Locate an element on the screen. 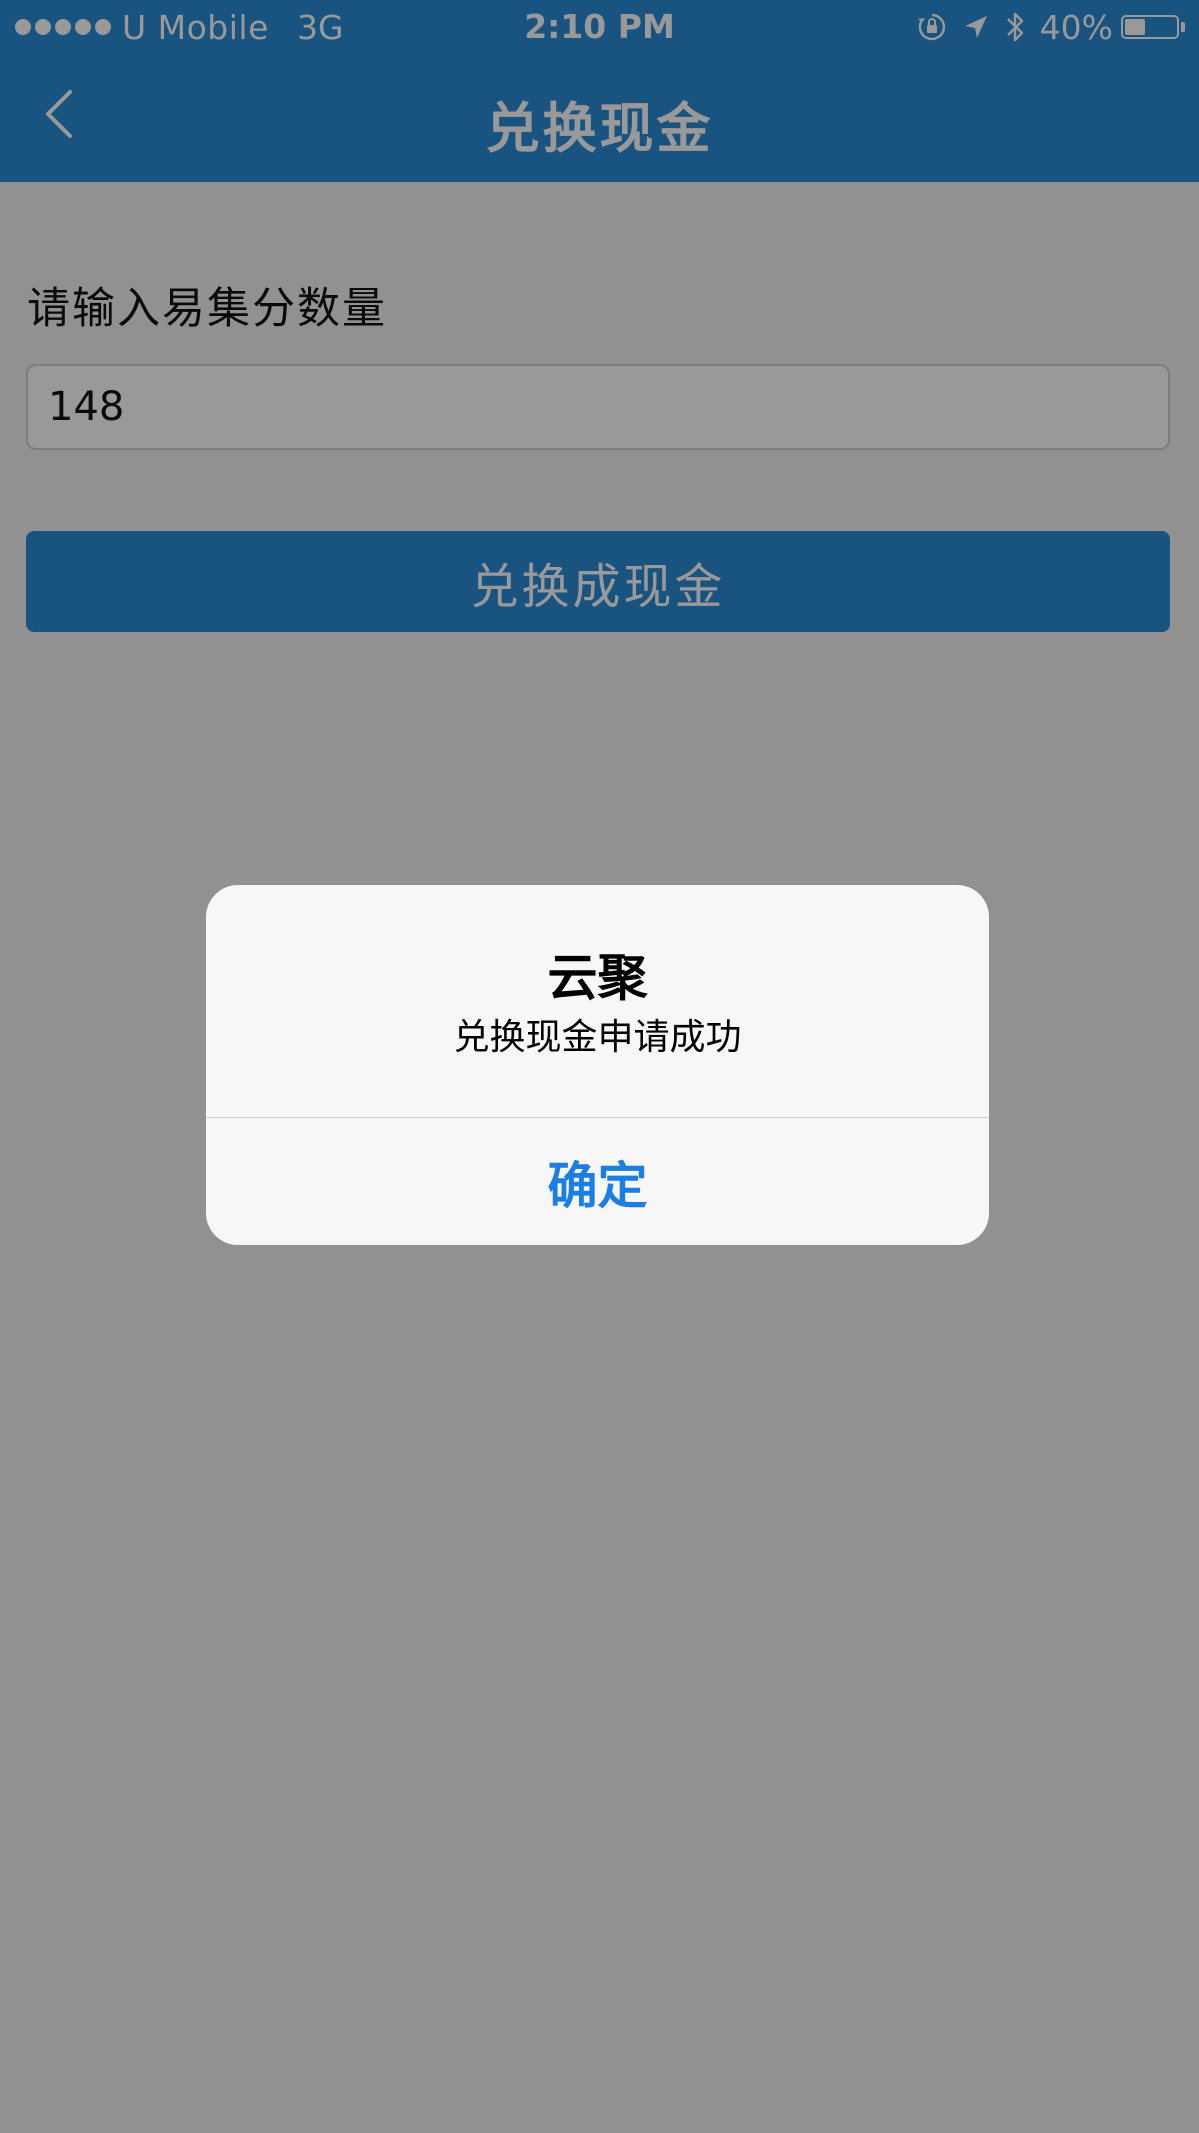 This screenshot has height=2133, width=1199. alert-message: 兑换现金申请成功 is located at coordinates (597, 1037).